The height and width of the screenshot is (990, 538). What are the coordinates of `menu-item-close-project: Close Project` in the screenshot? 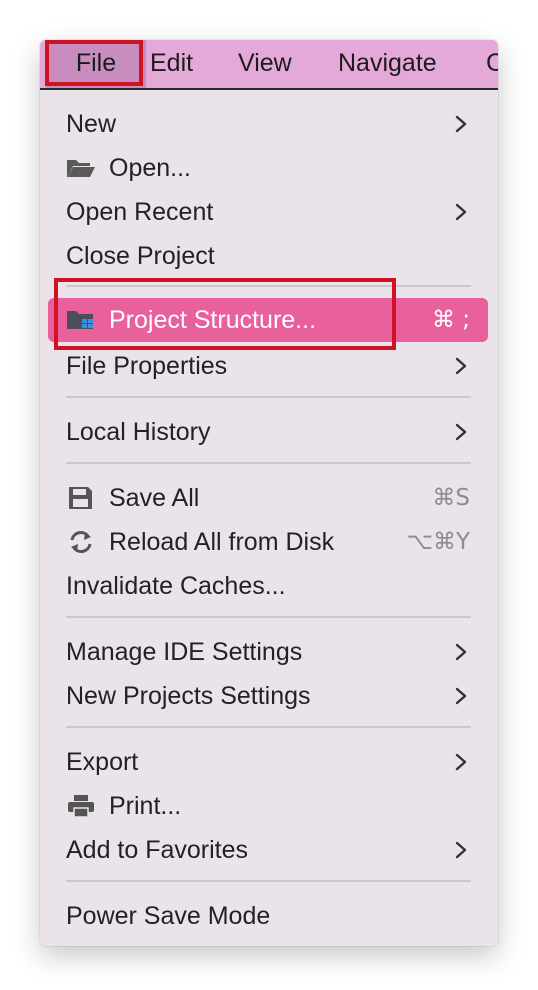 It's located at (269, 256).